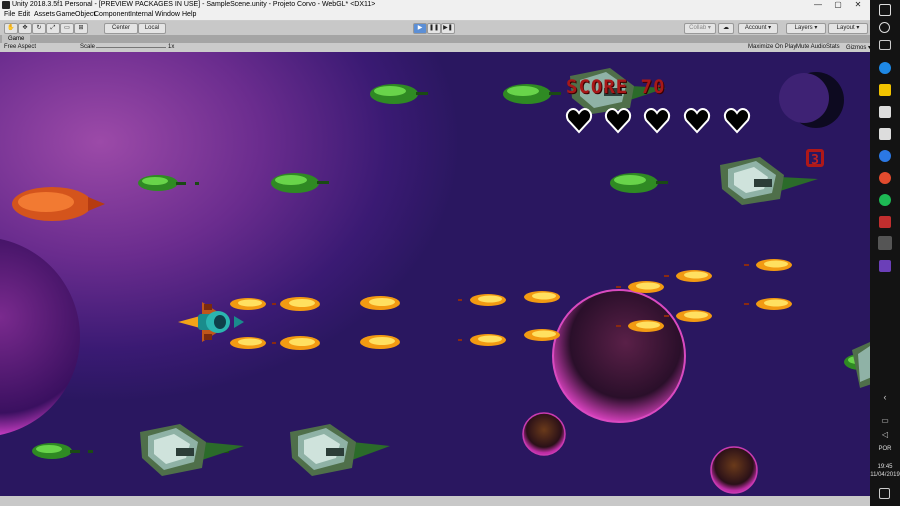 This screenshot has width=900, height=506. I want to click on search-icon, so click(884, 27).